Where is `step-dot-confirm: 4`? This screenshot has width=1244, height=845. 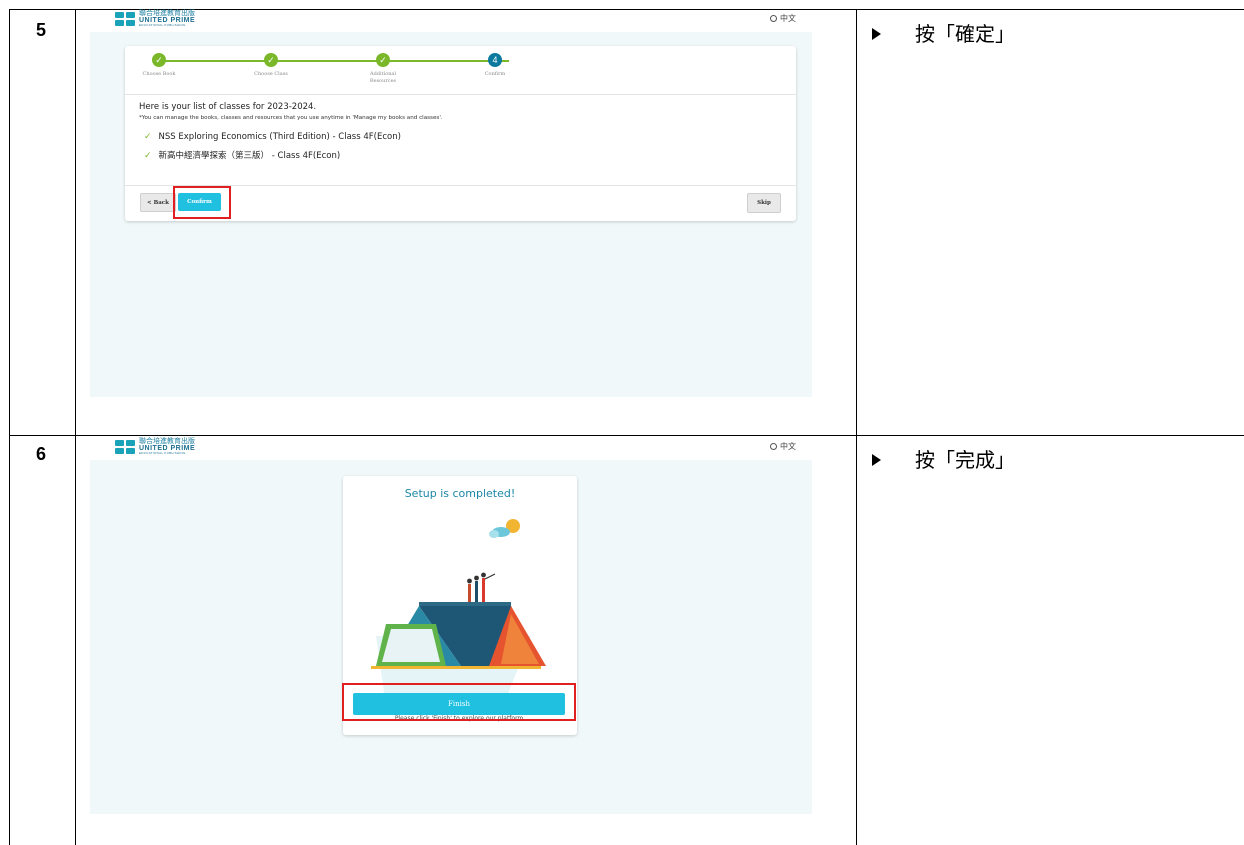
step-dot-confirm: 4 is located at coordinates (495, 60).